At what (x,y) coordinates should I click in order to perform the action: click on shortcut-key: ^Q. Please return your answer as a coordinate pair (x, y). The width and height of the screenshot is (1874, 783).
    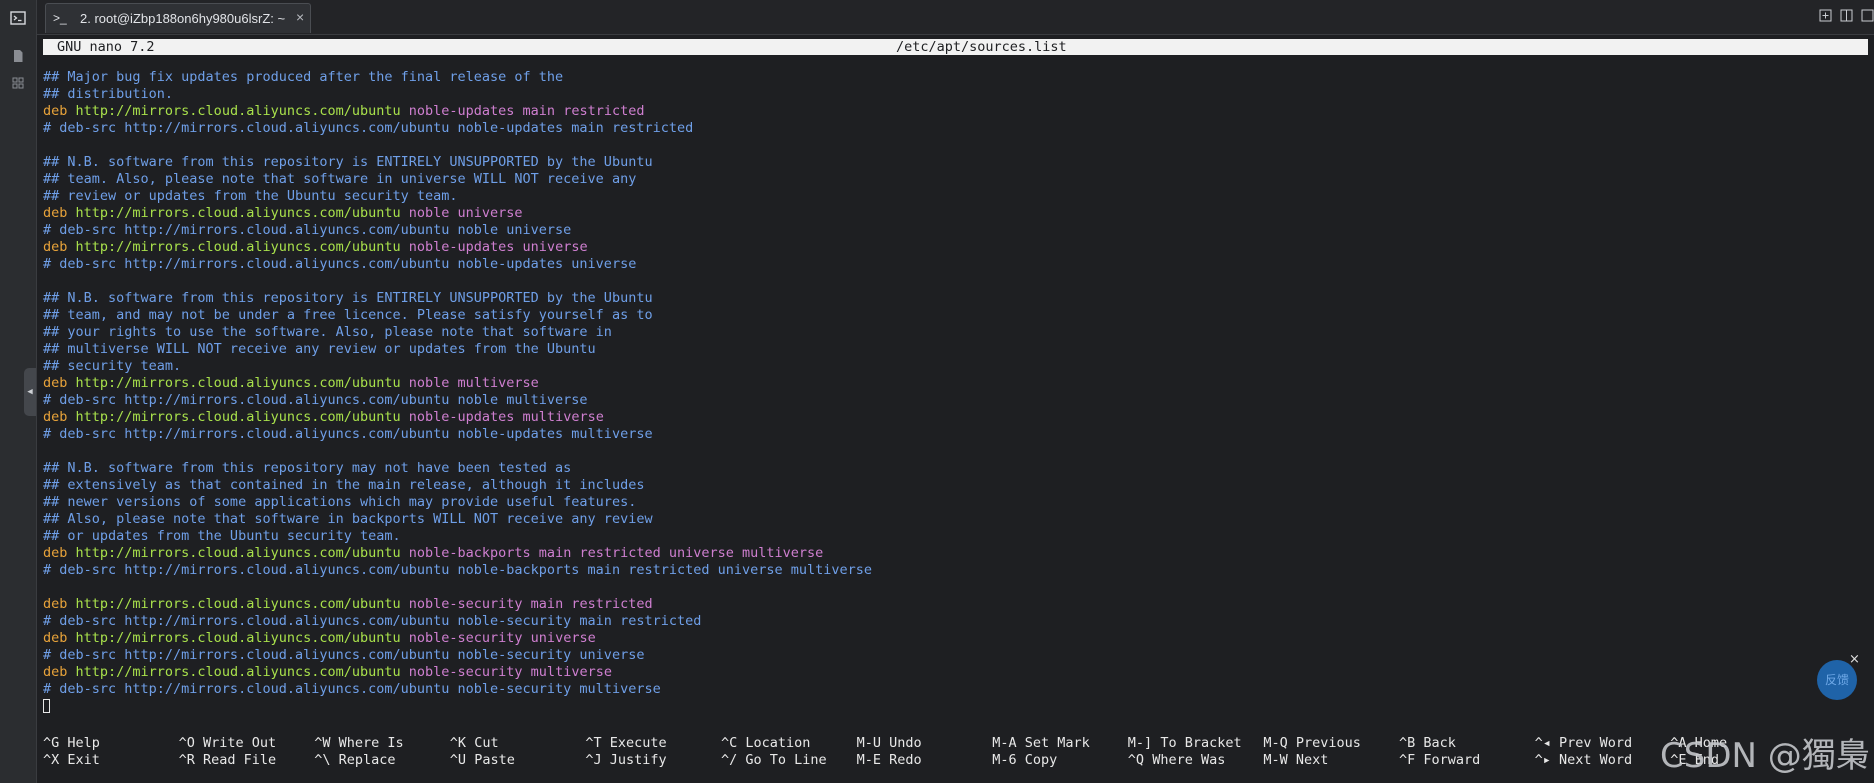
    Looking at the image, I should click on (1136, 760).